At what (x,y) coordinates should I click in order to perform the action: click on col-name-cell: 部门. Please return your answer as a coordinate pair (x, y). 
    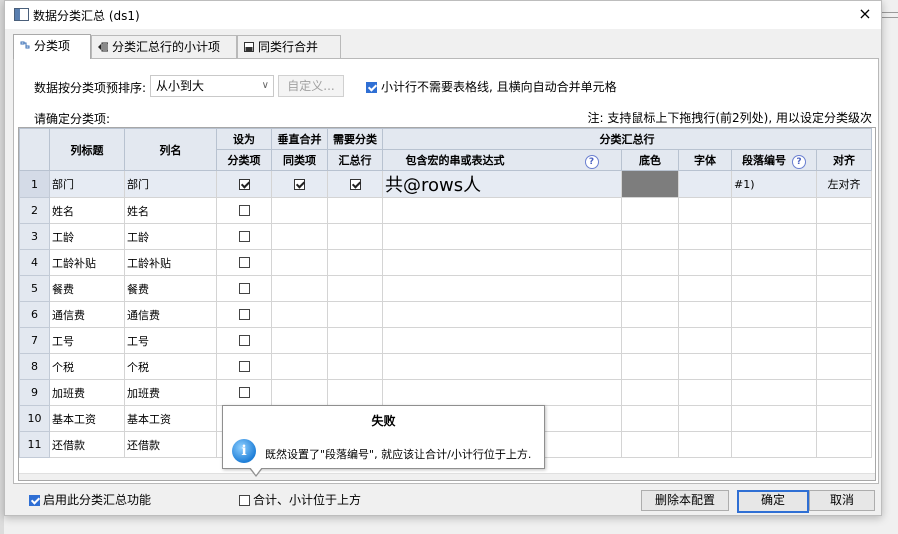
    Looking at the image, I should click on (170, 184).